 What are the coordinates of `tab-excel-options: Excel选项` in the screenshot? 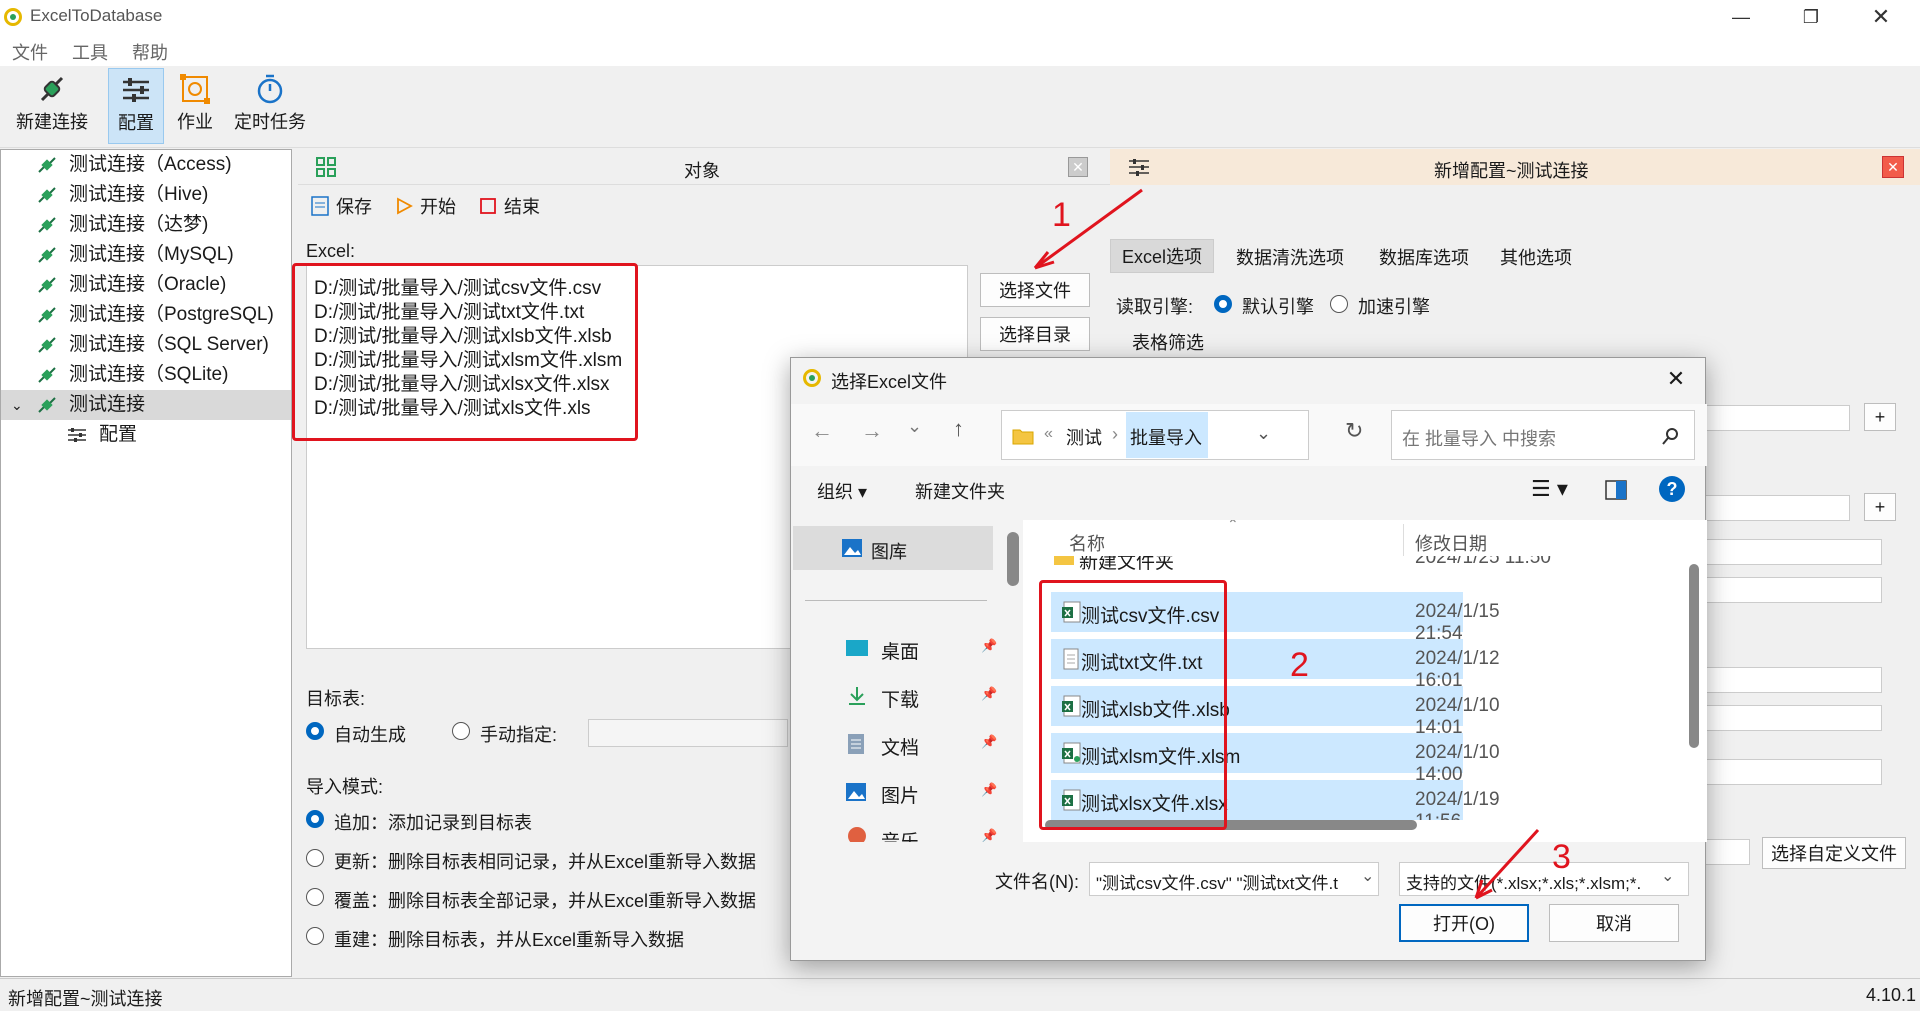 It's located at (1162, 256).